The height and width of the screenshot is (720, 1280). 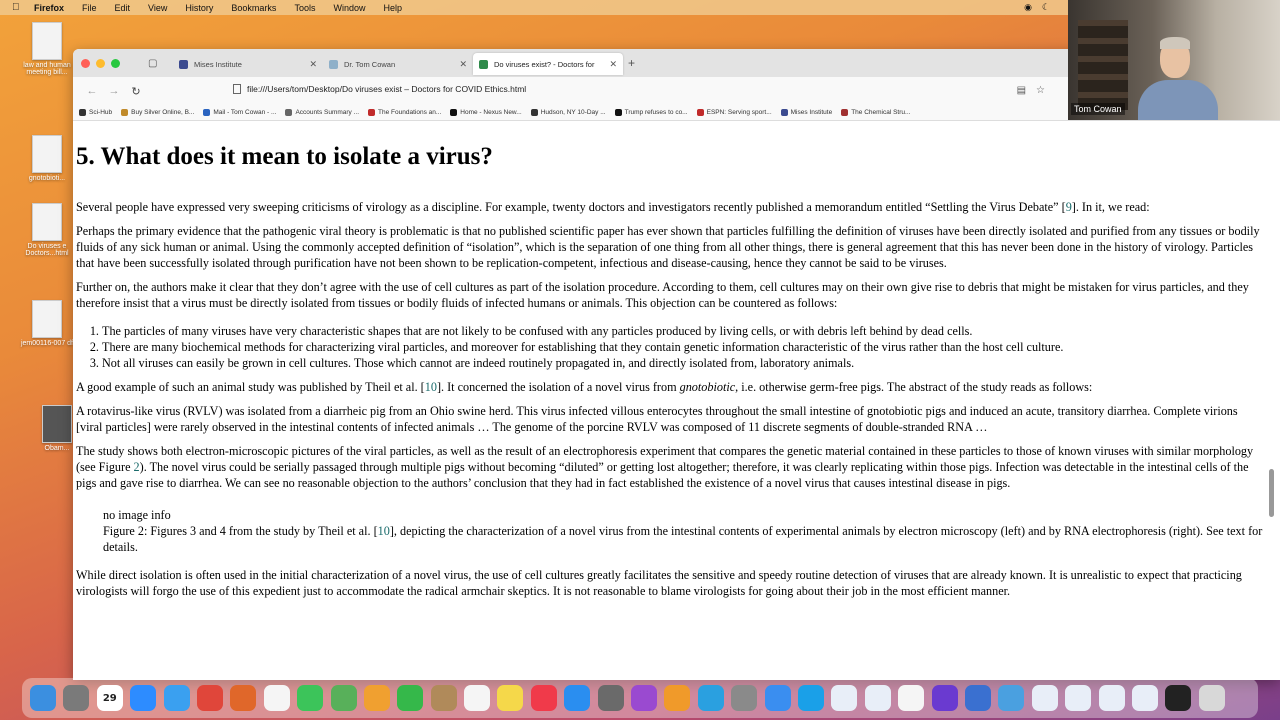 I want to click on launchpad-icon, so click(x=76, y=698).